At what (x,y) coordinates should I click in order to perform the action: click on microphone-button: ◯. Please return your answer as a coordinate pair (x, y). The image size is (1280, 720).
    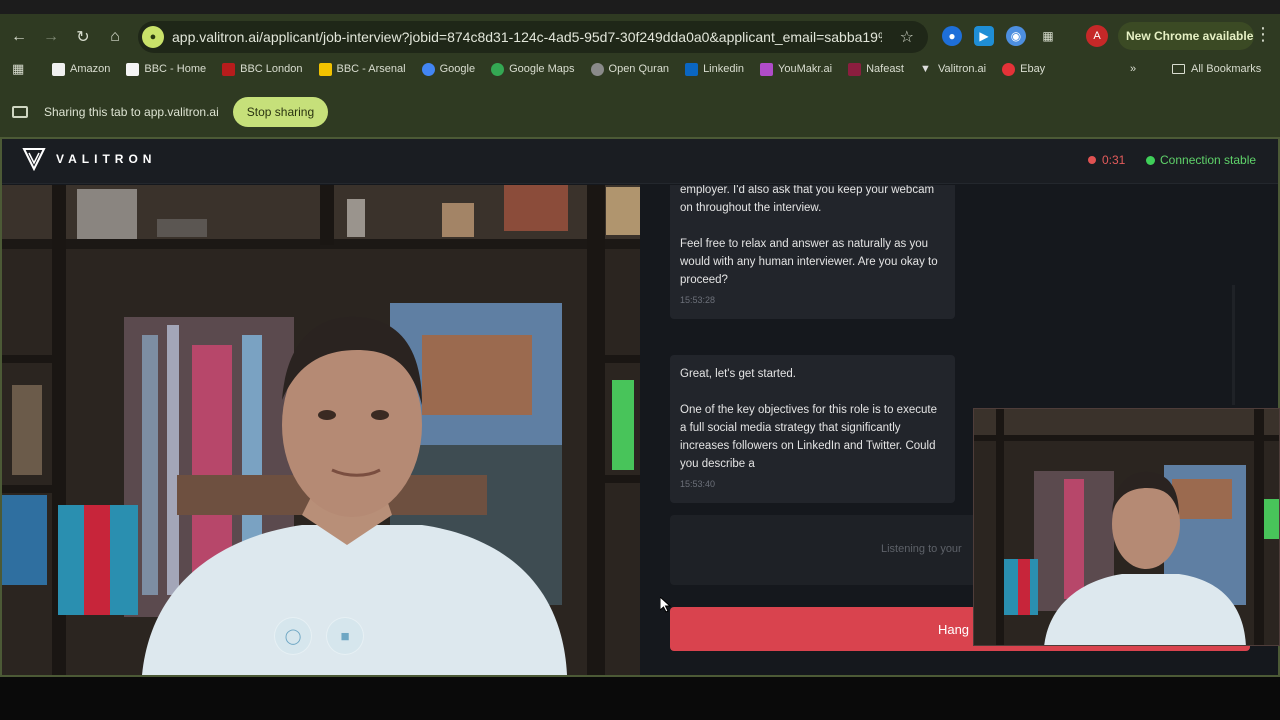
    Looking at the image, I should click on (293, 636).